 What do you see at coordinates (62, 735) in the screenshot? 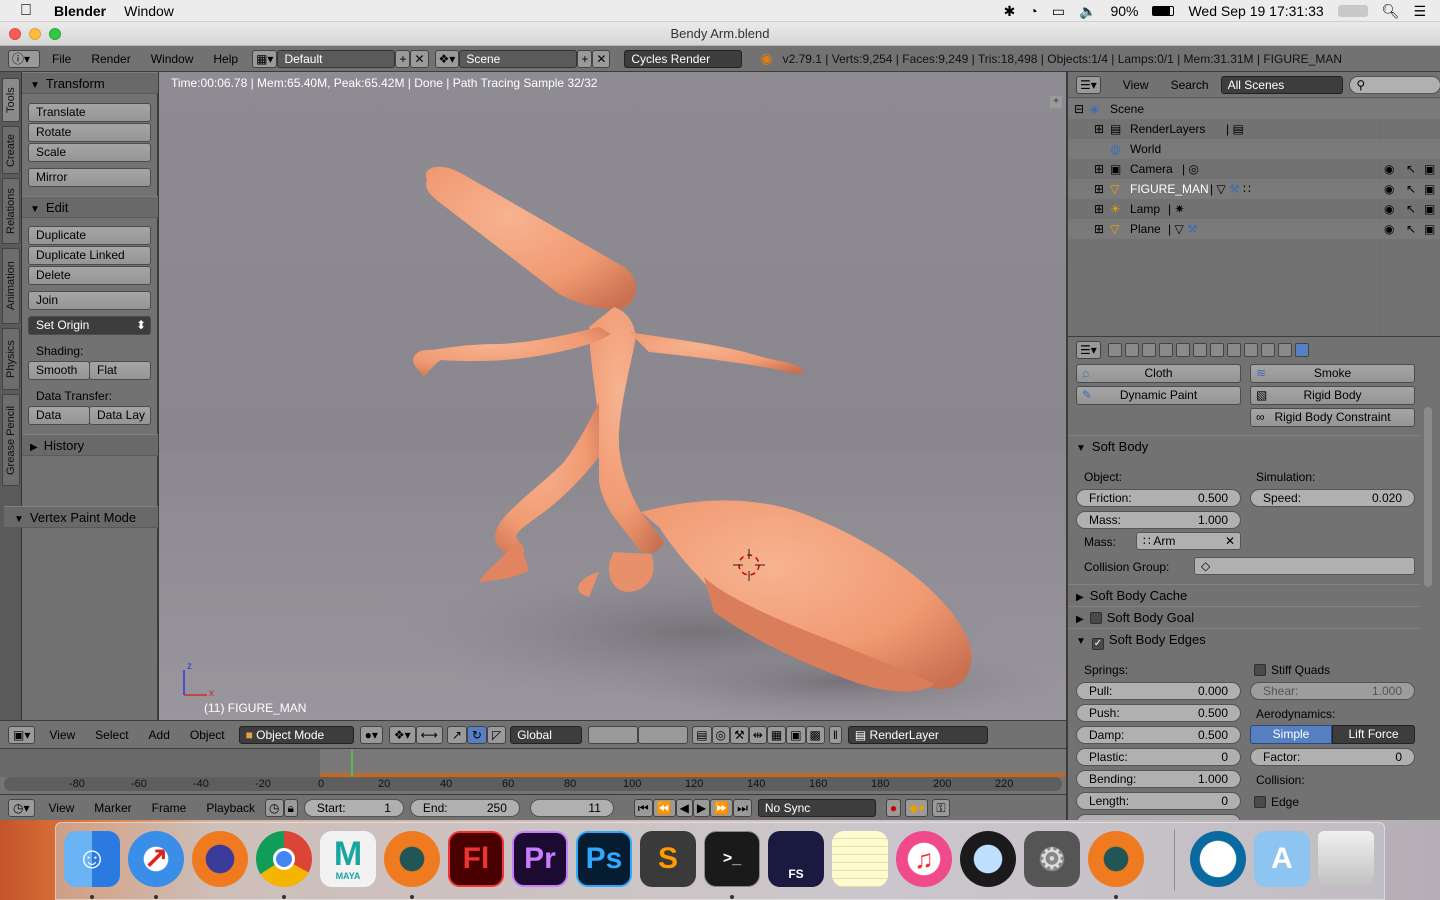
I see `menu-view: View` at bounding box center [62, 735].